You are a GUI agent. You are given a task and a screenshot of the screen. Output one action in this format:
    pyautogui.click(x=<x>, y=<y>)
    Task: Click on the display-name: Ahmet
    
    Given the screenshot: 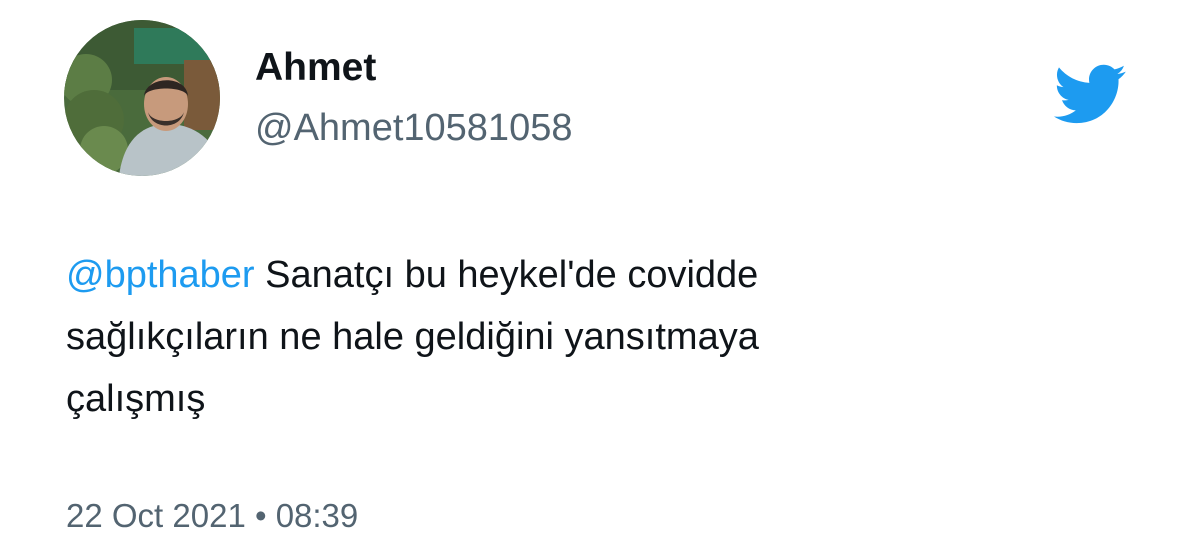 What is the action you would take?
    pyautogui.click(x=315, y=68)
    